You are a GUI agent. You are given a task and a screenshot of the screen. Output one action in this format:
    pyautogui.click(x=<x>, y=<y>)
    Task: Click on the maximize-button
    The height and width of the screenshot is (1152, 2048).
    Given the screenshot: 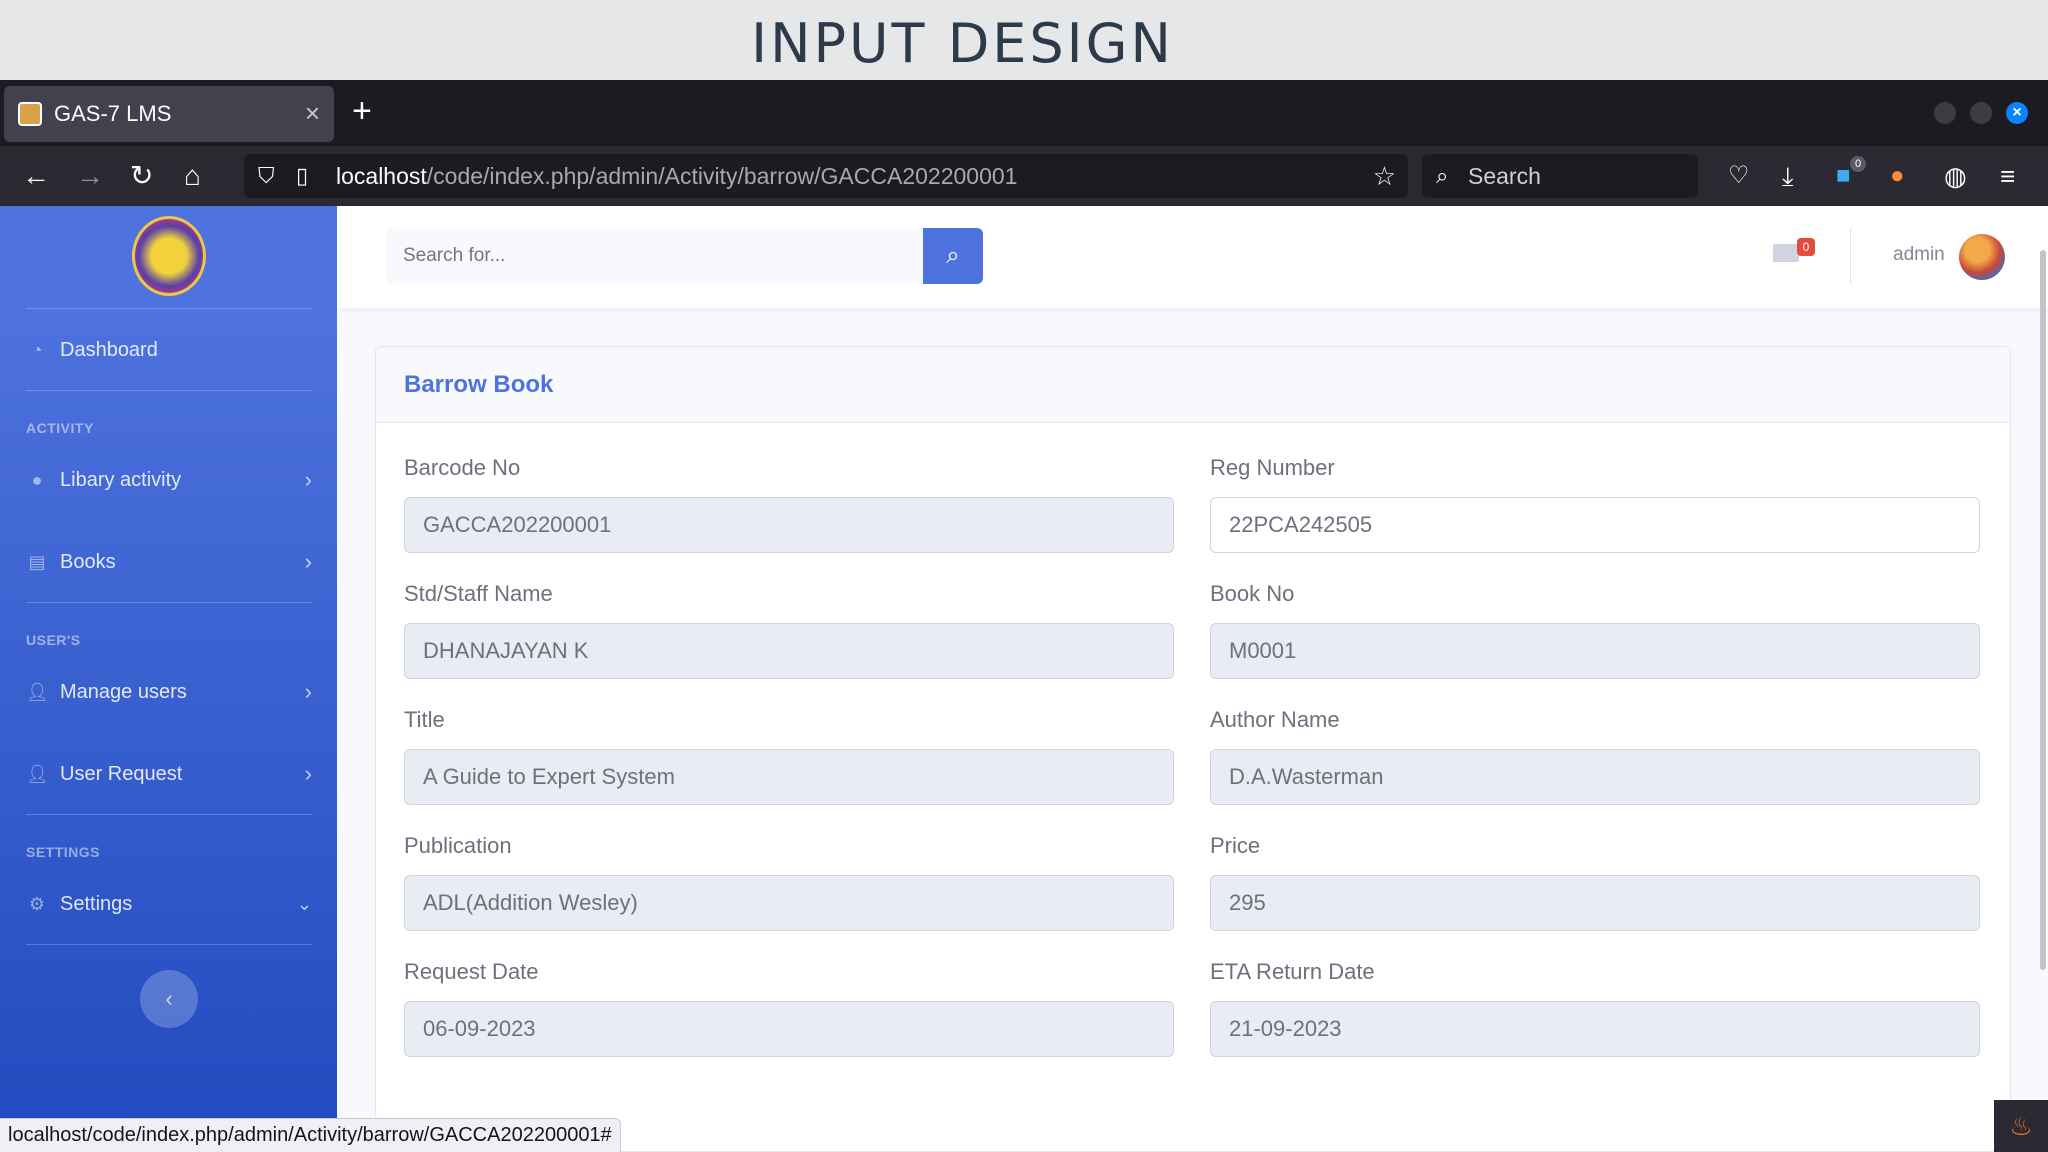 What is the action you would take?
    pyautogui.click(x=1981, y=113)
    